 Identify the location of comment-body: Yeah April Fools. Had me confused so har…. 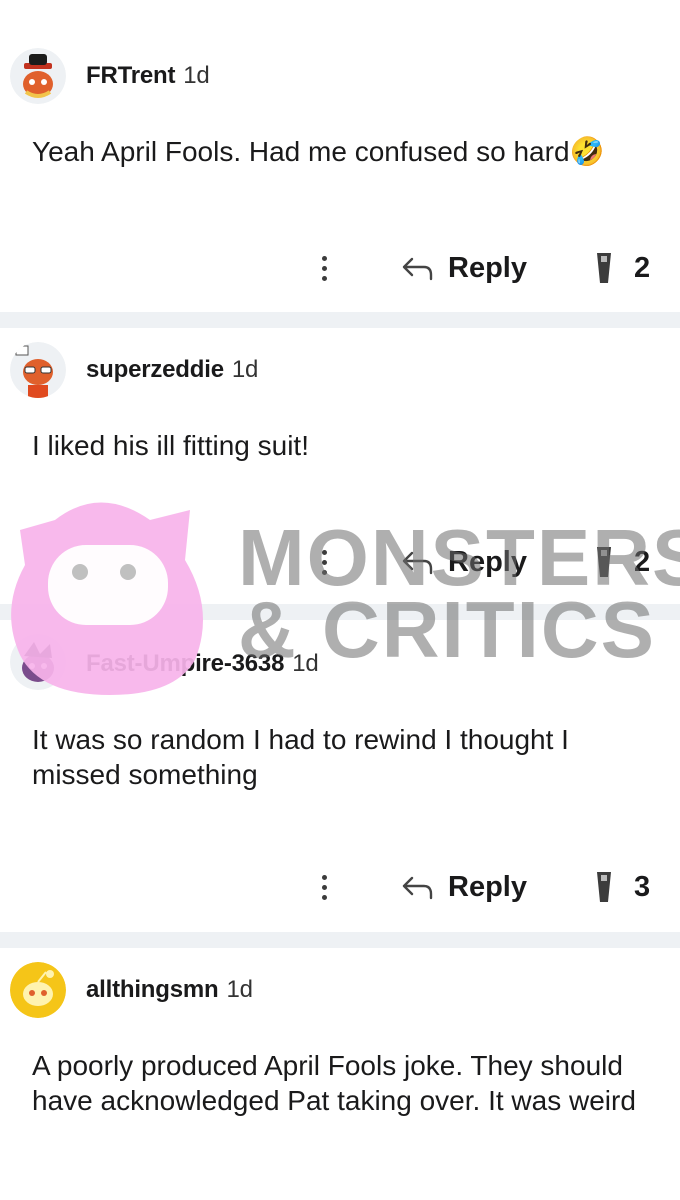
(318, 151).